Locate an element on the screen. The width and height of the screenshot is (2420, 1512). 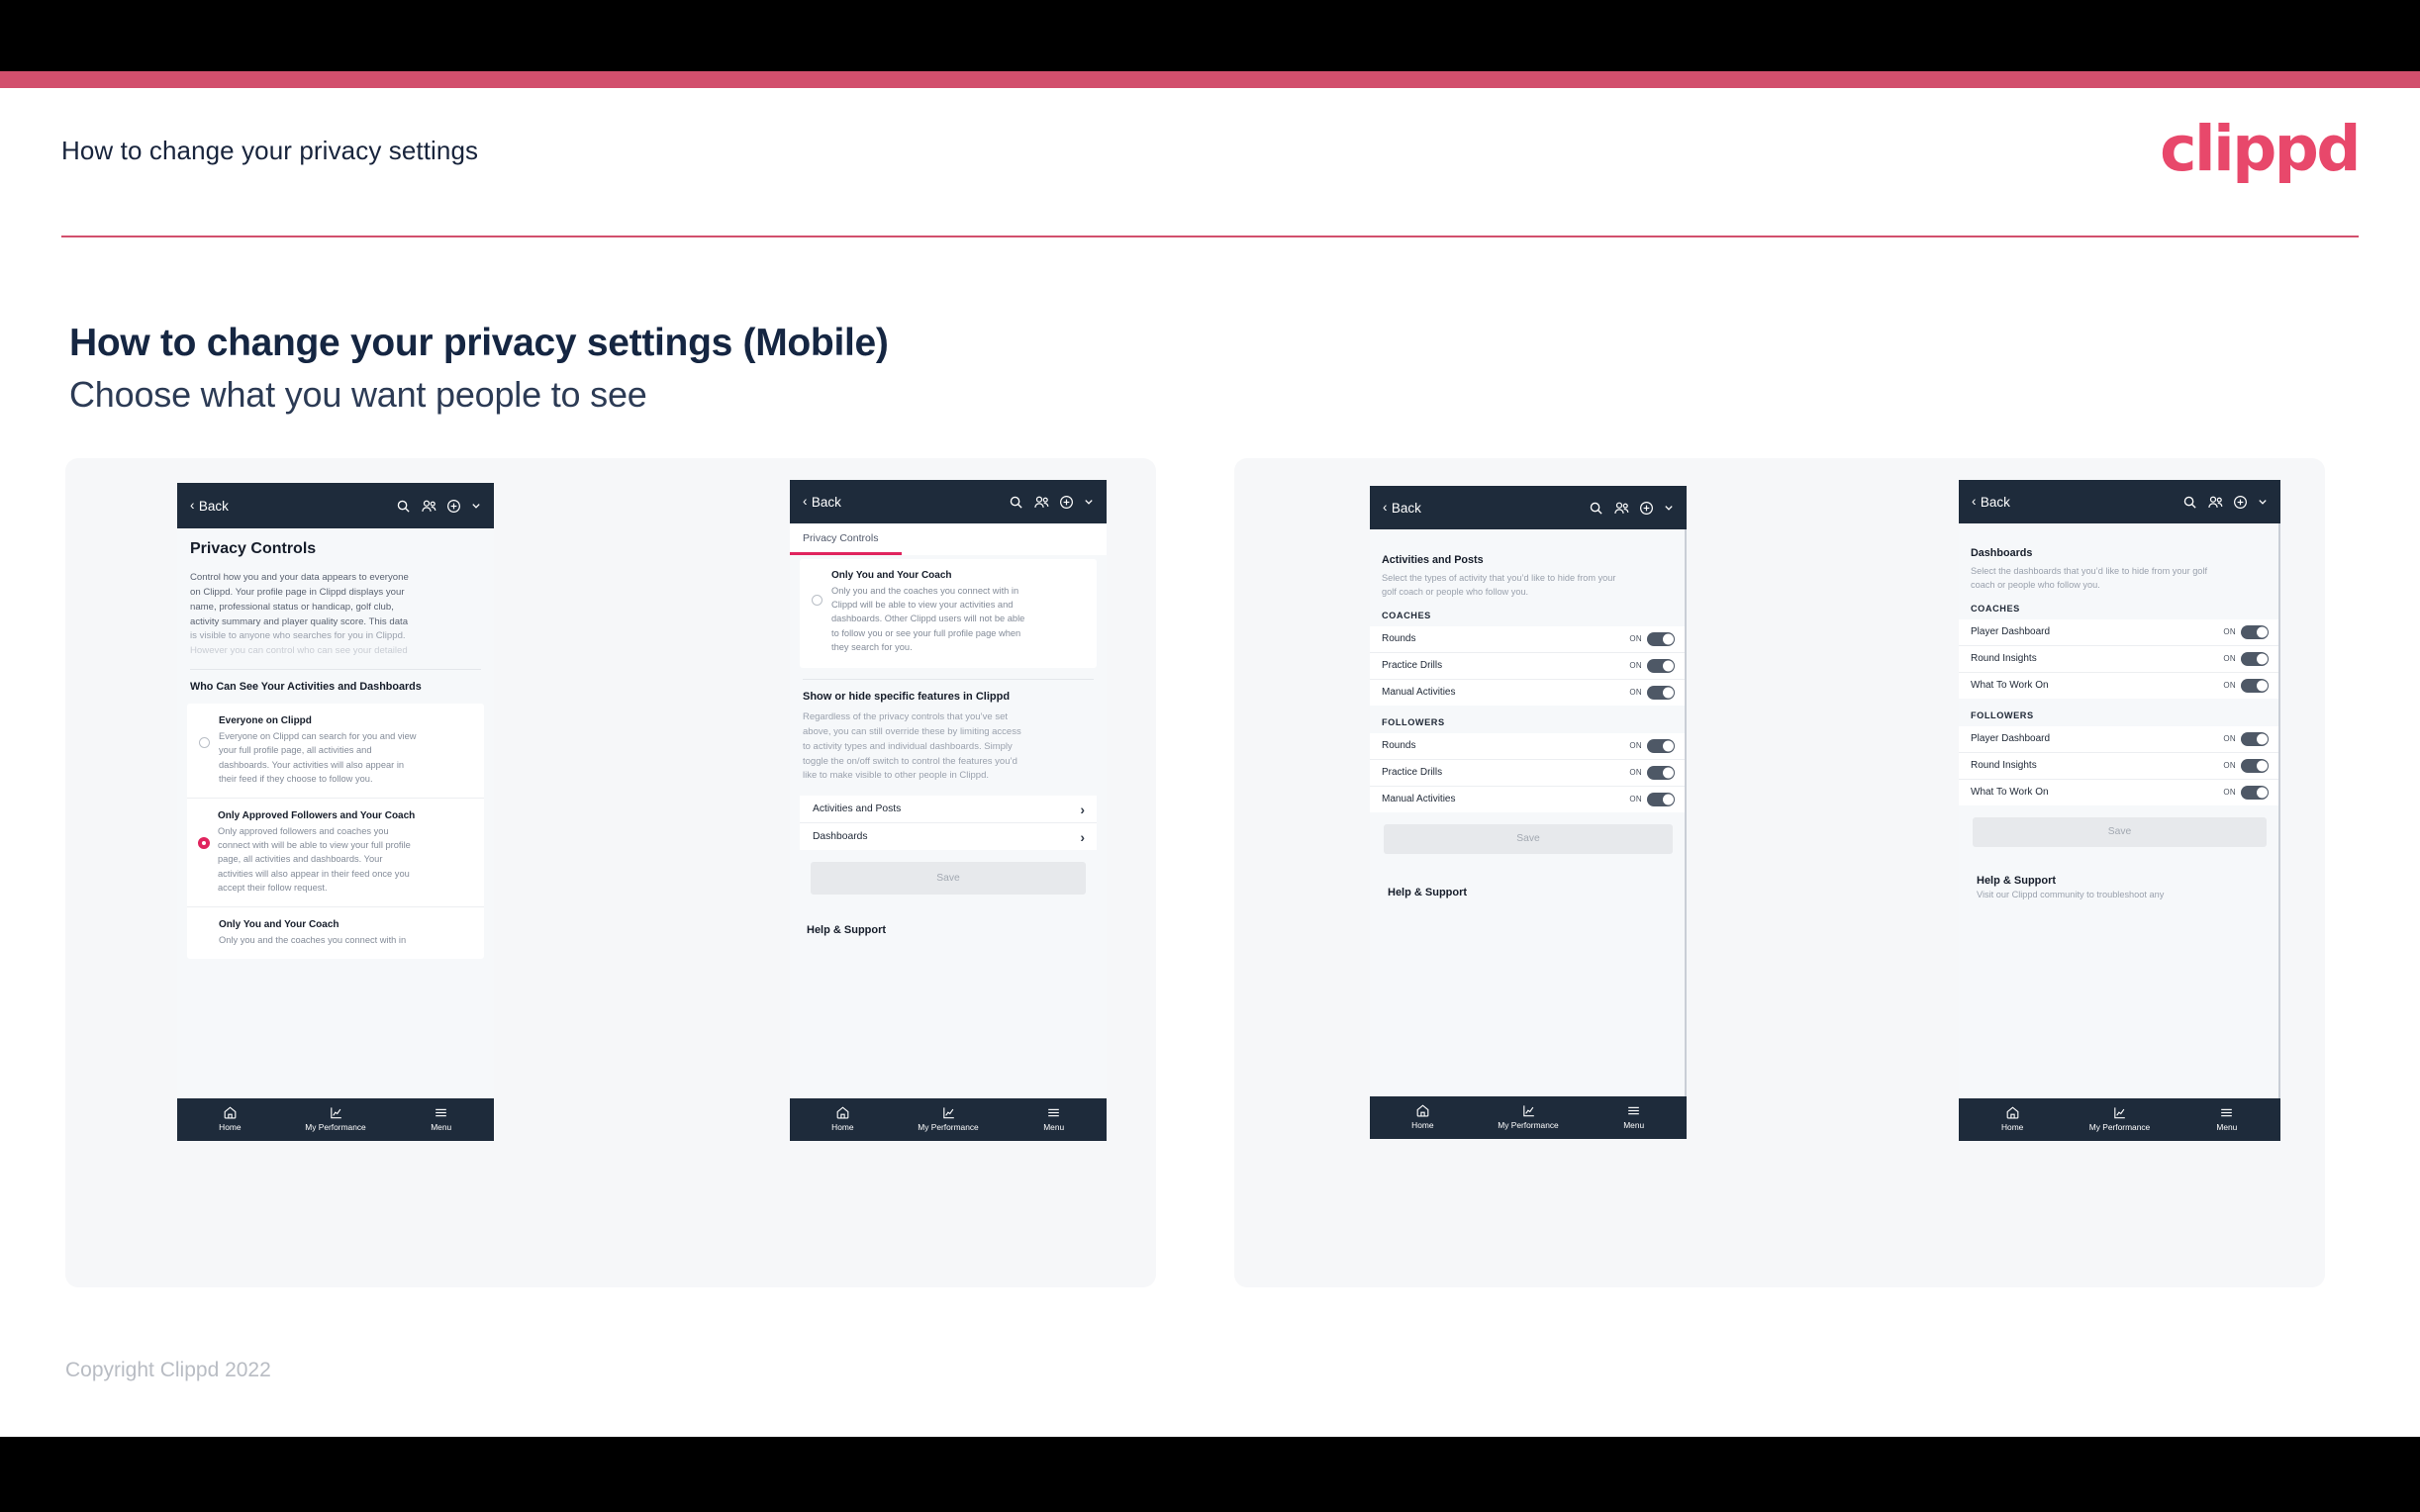
phone3-bottom-nav: Home My Performance Menu is located at coordinates (1528, 1117).